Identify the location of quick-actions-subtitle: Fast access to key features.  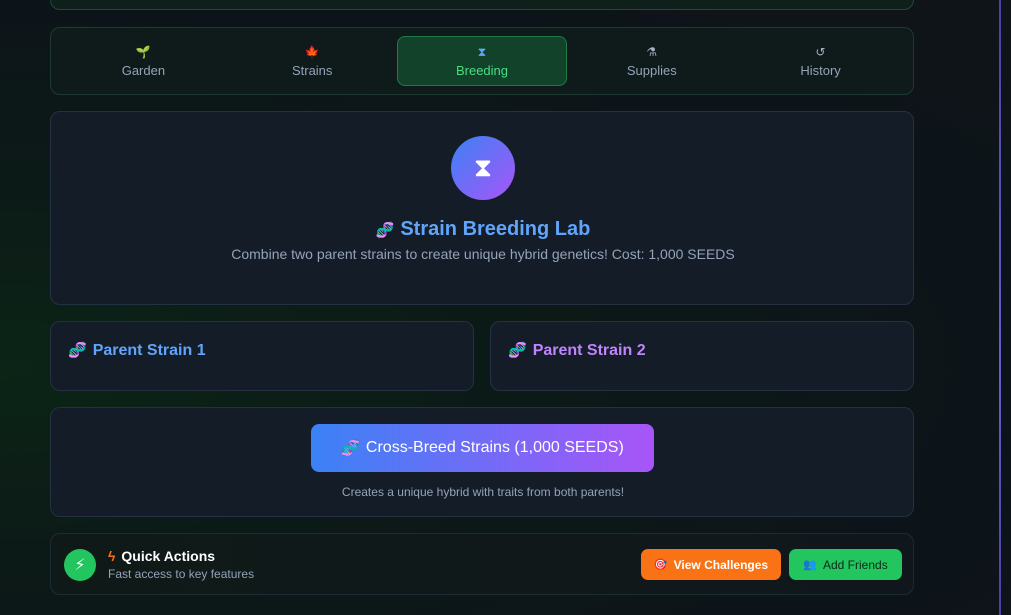
(181, 574).